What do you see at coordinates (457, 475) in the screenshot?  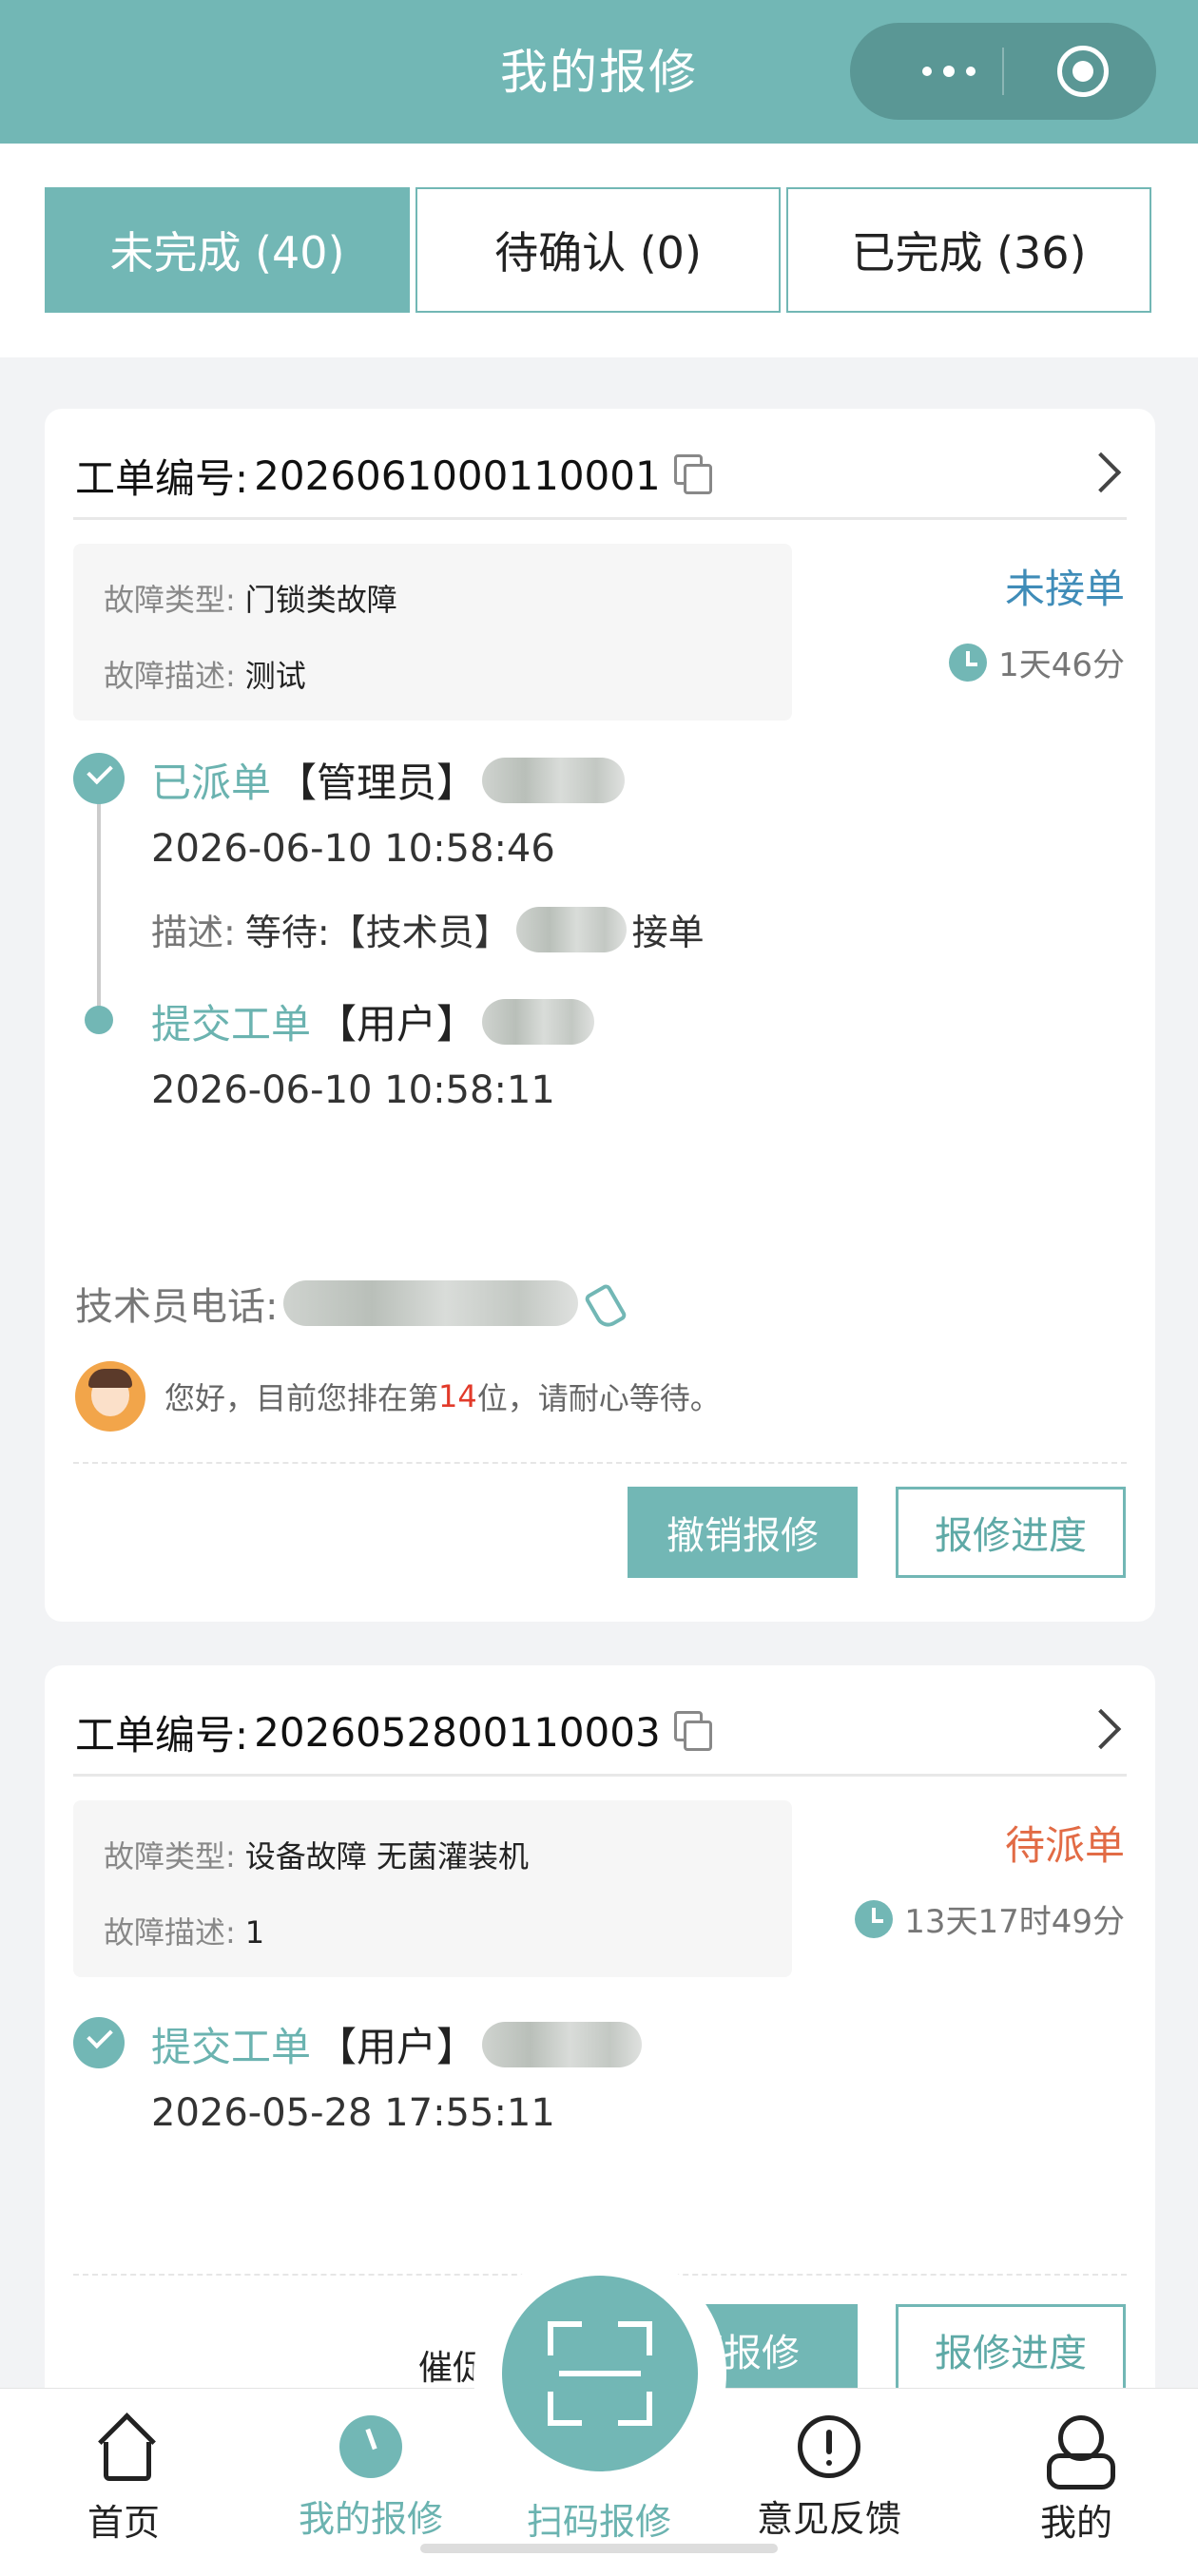 I see `order-number: 2026061000110001` at bounding box center [457, 475].